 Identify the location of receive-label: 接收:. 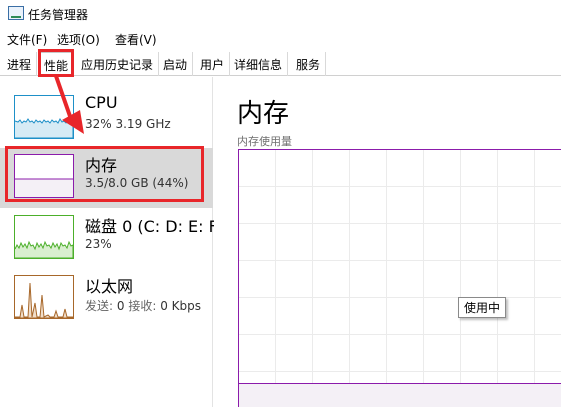
(142, 306).